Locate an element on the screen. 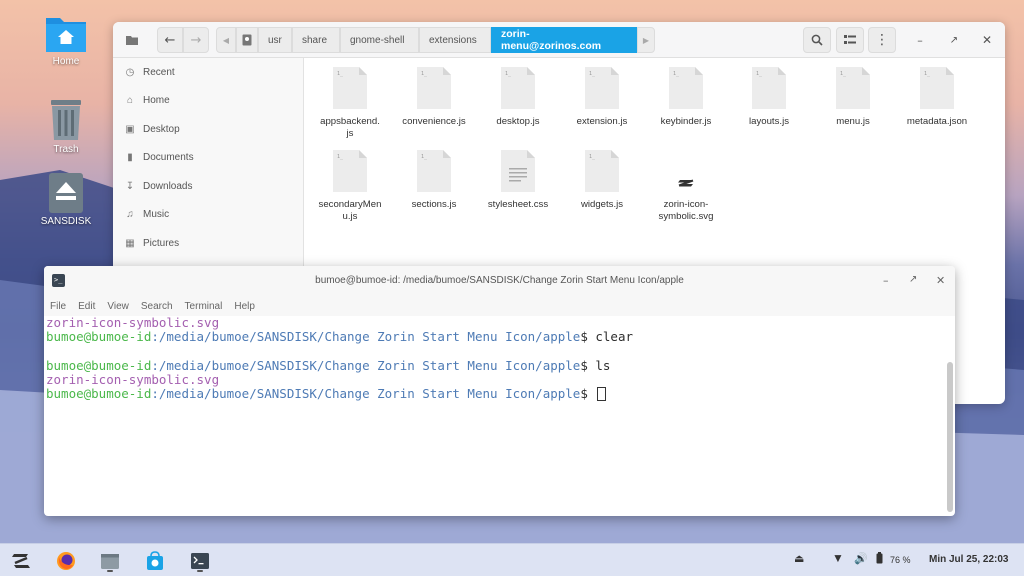 The width and height of the screenshot is (1024, 576). terminal-maximize-button: ↗ is located at coordinates (913, 279).